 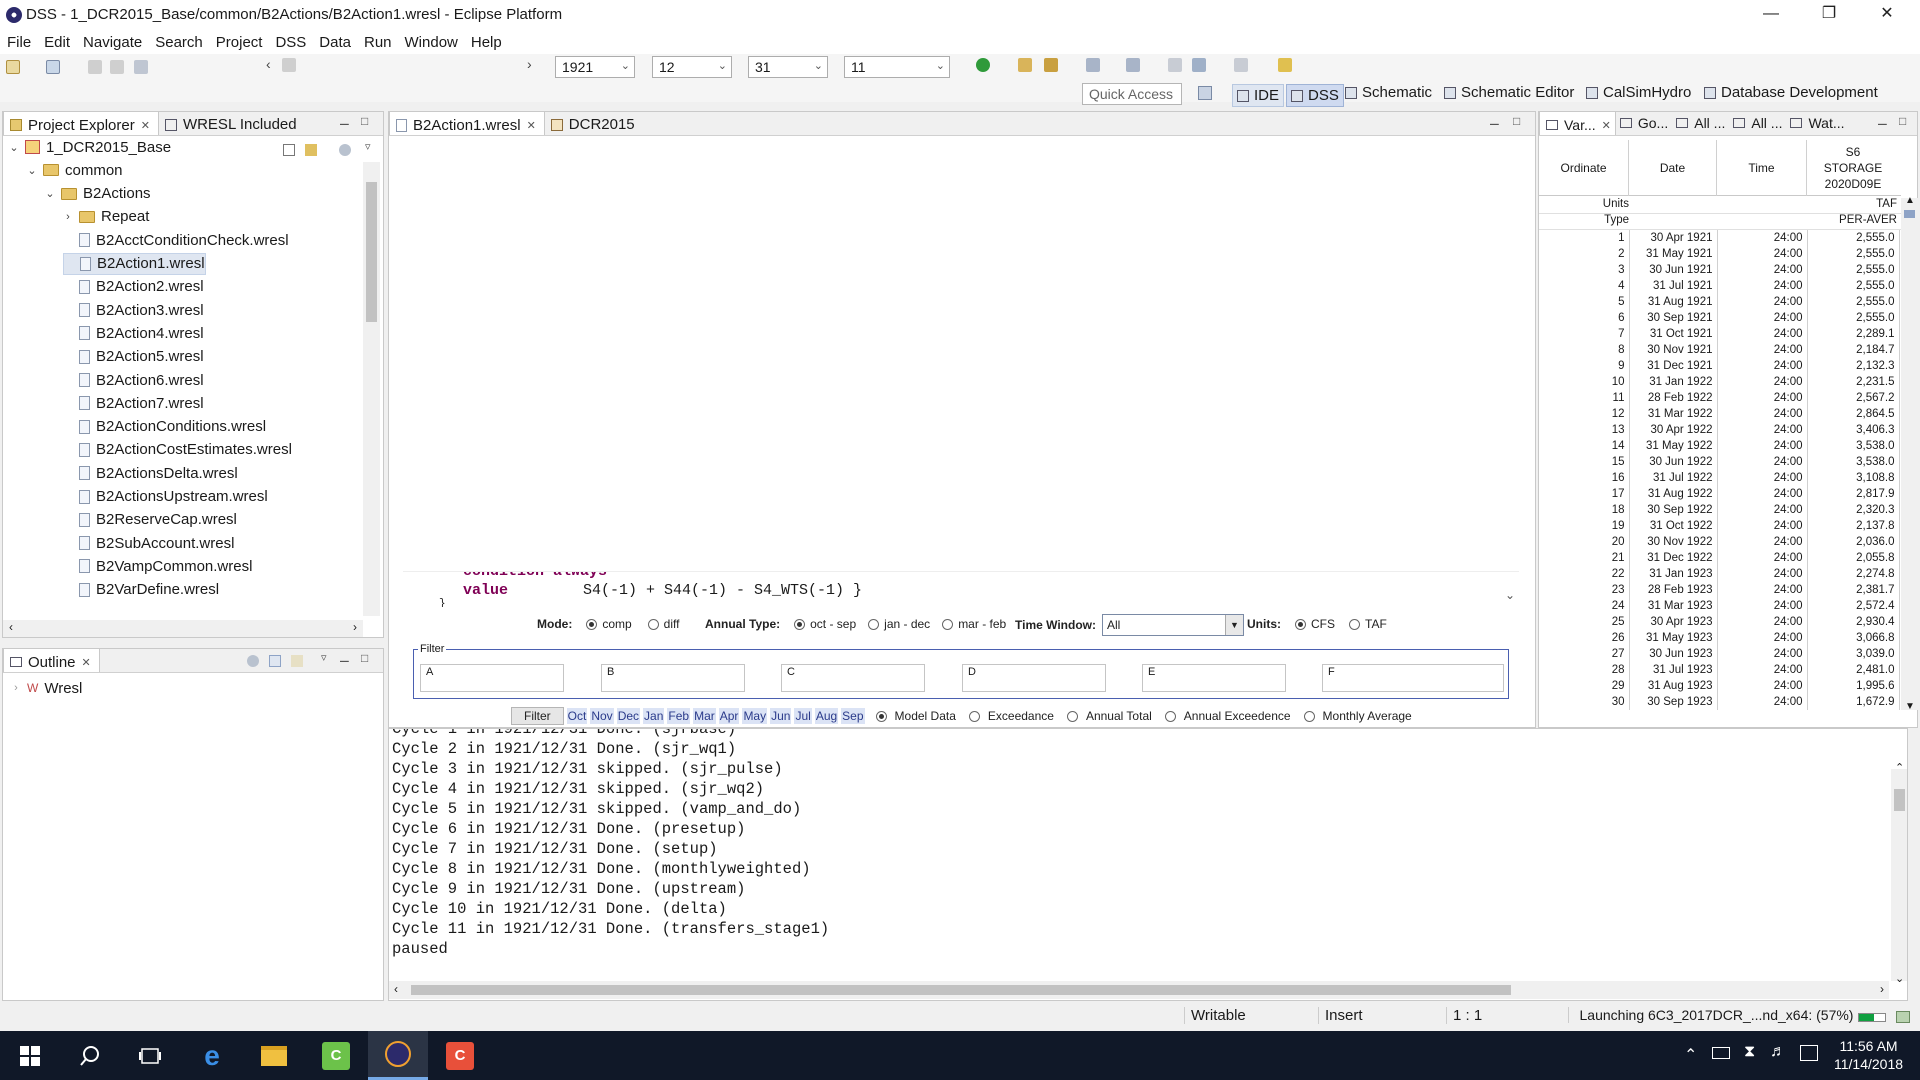 What do you see at coordinates (1719, 462) in the screenshot?
I see `table-row: 15 30 Jun 1922 24:00 3,538.0` at bounding box center [1719, 462].